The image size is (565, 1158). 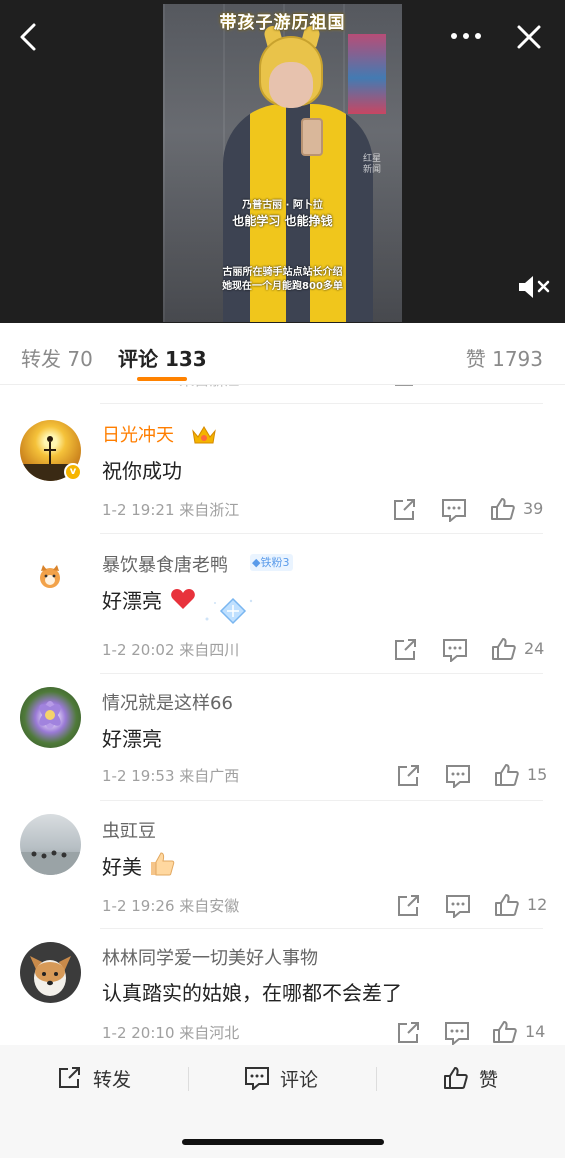 What do you see at coordinates (167, 702) in the screenshot?
I see `comment-username: 情况就是这样66` at bounding box center [167, 702].